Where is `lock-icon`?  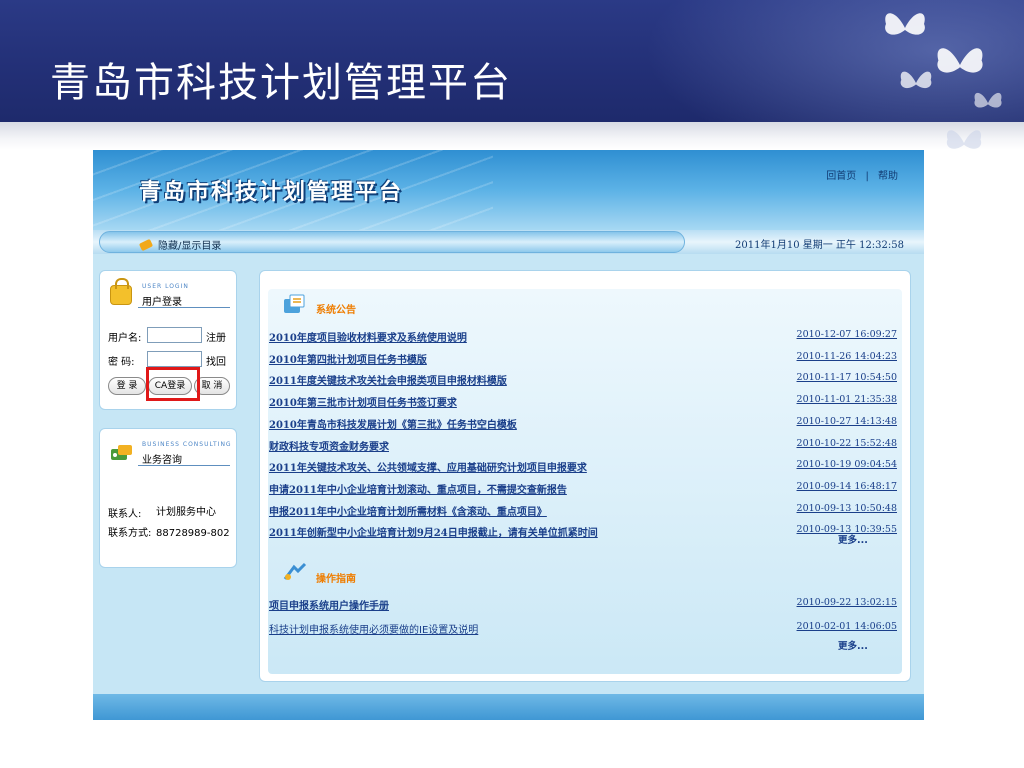 lock-icon is located at coordinates (121, 291).